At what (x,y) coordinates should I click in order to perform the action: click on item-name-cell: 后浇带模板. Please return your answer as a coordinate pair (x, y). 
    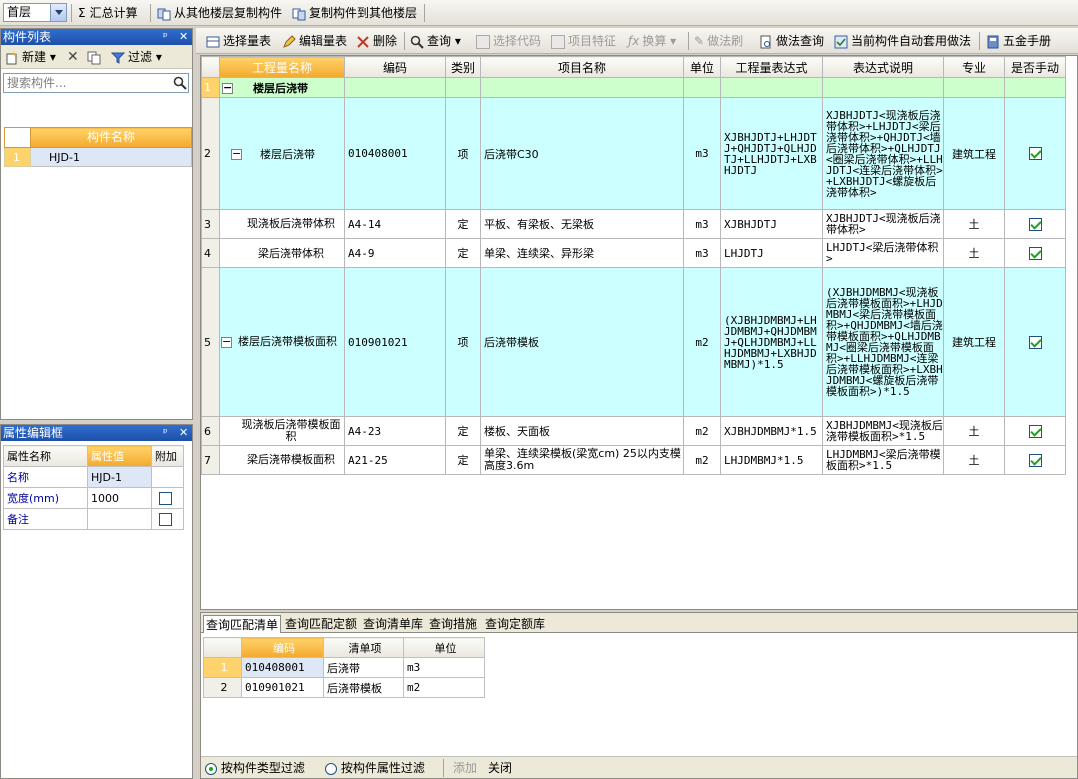
    Looking at the image, I should click on (582, 342).